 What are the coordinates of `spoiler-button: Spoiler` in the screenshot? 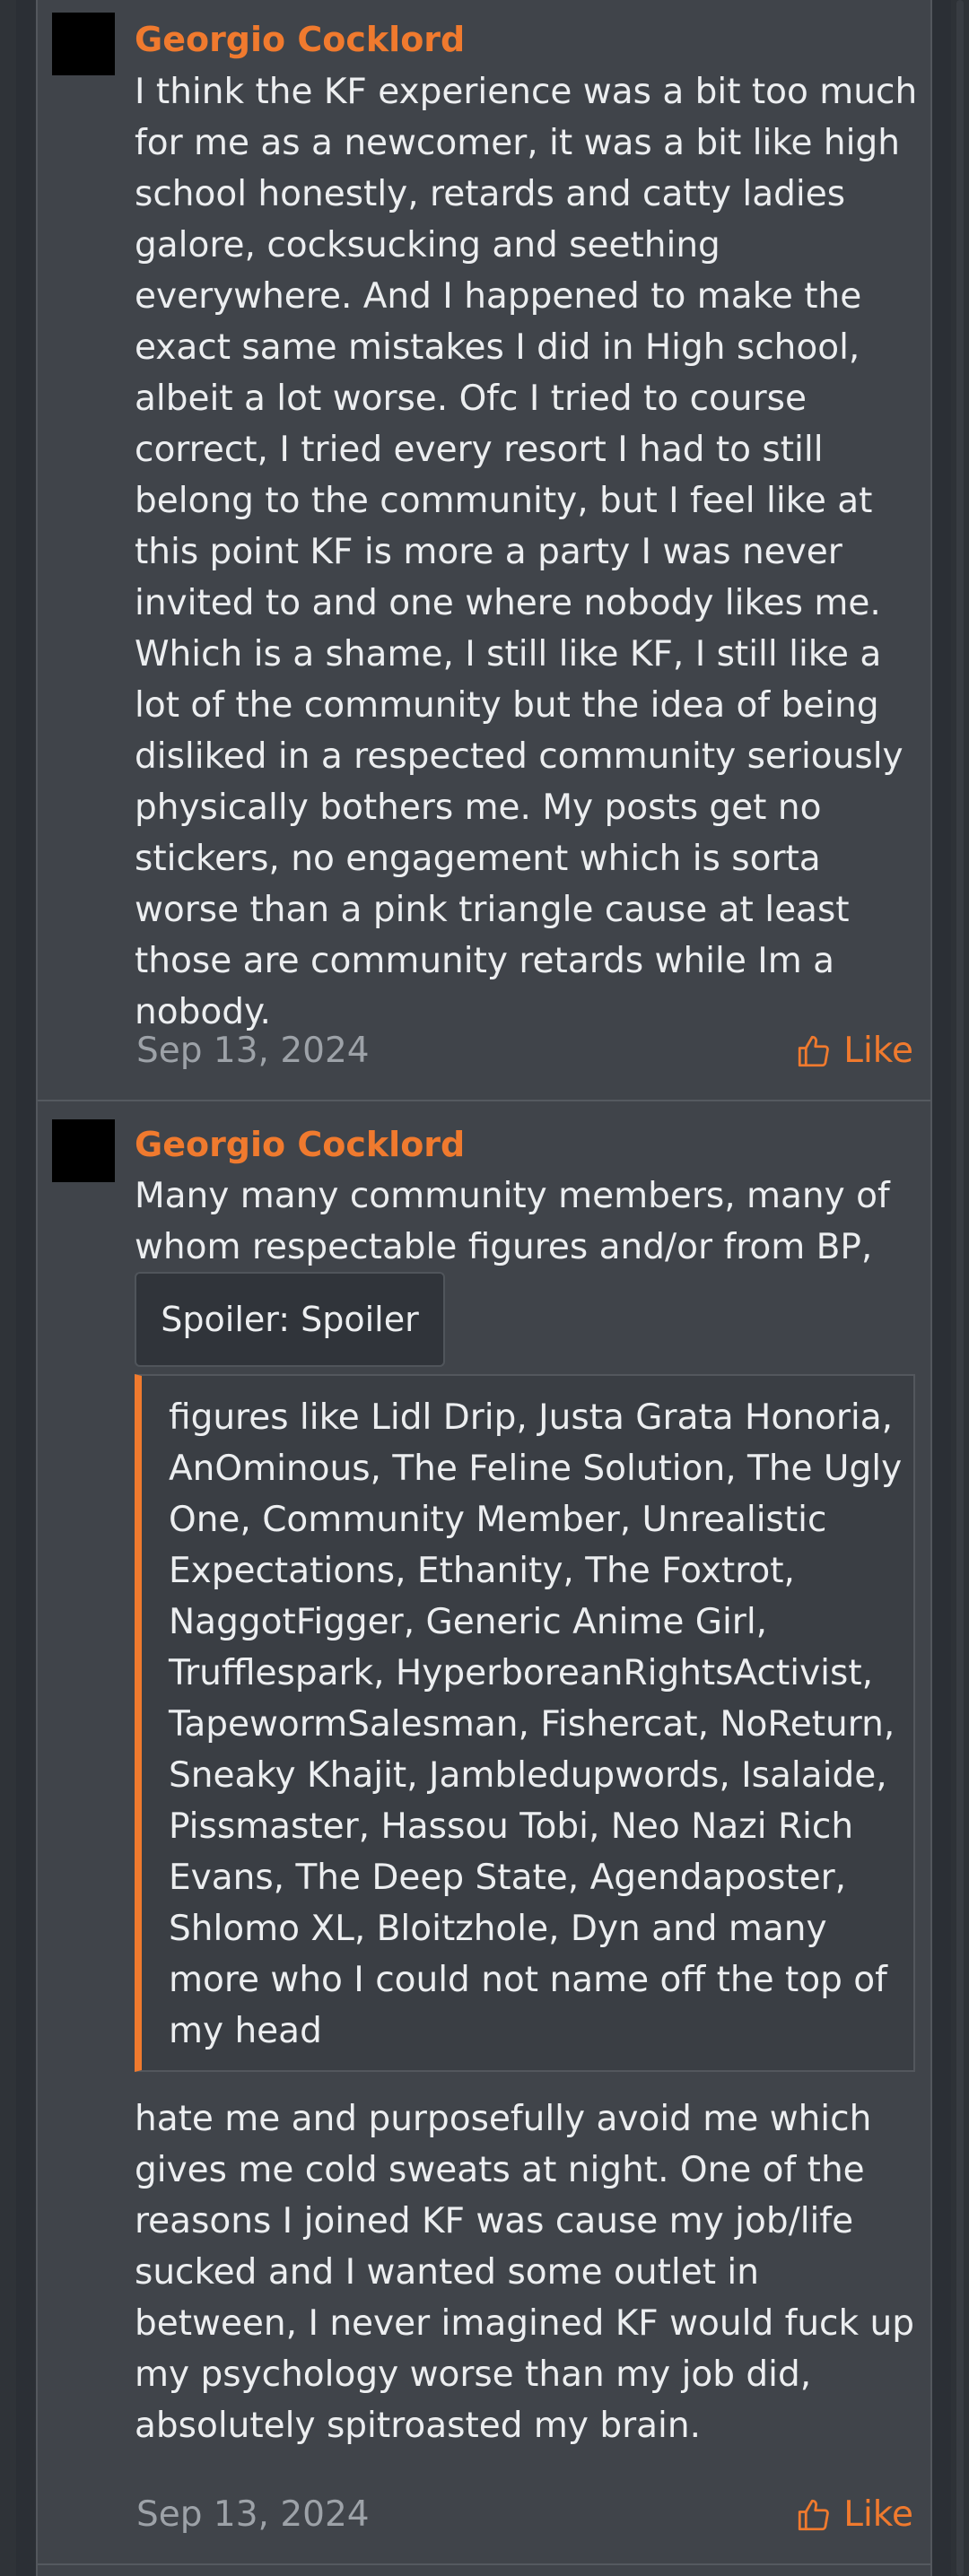 It's located at (290, 1319).